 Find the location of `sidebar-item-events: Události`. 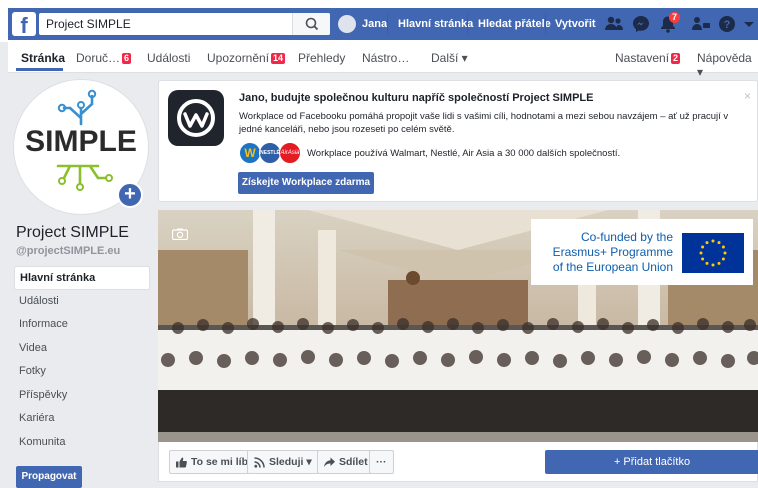

sidebar-item-events: Události is located at coordinates (82, 302).